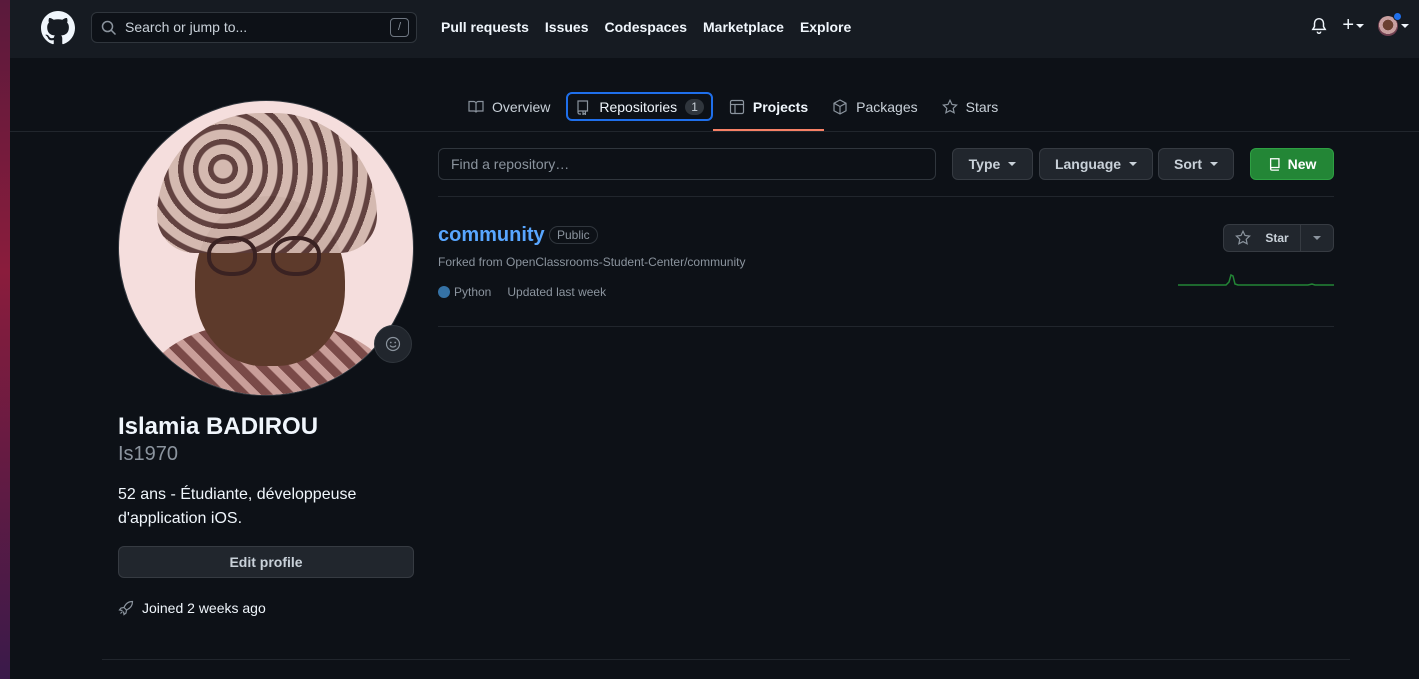 The image size is (1419, 679). Describe the element at coordinates (58, 28) in the screenshot. I see `github-logo-icon` at that location.